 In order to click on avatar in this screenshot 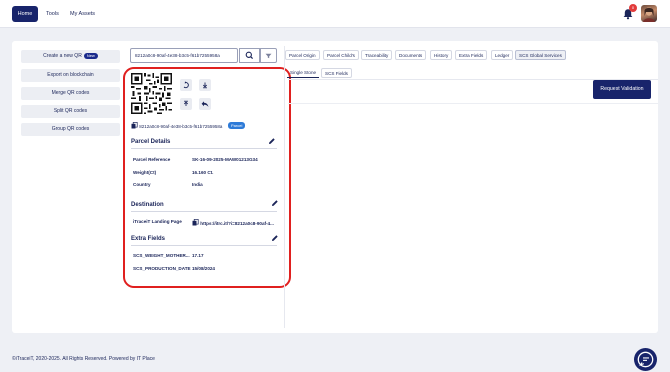, I will do `click(649, 13)`.